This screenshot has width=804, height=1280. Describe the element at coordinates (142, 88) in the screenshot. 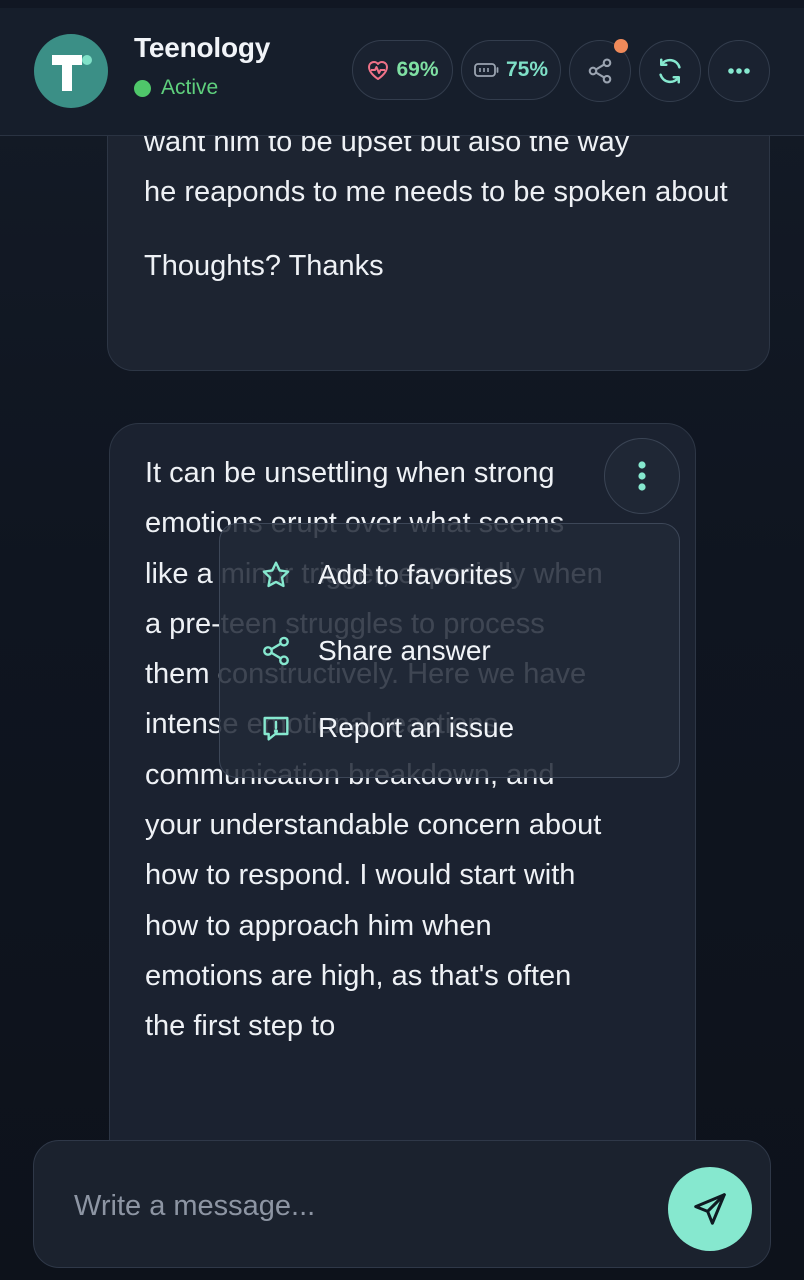

I see `status-dot` at that location.